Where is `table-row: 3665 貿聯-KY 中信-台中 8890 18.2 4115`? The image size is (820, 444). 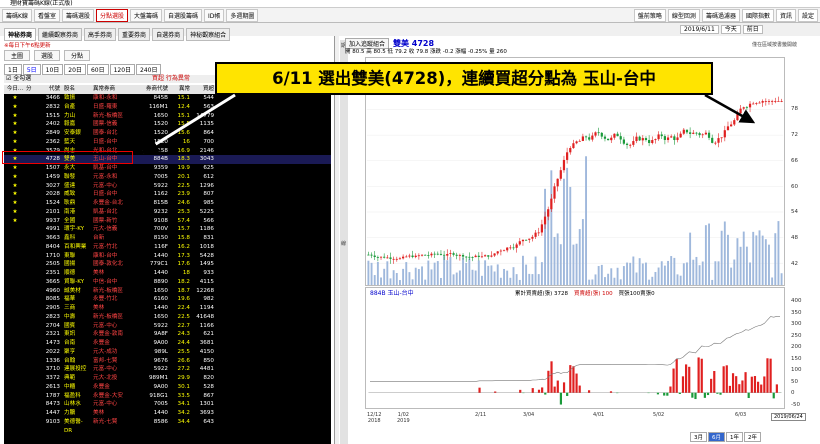
table-row: 3665 貿聯-KY 中信-台中 8890 18.2 4115 is located at coordinates (167, 282).